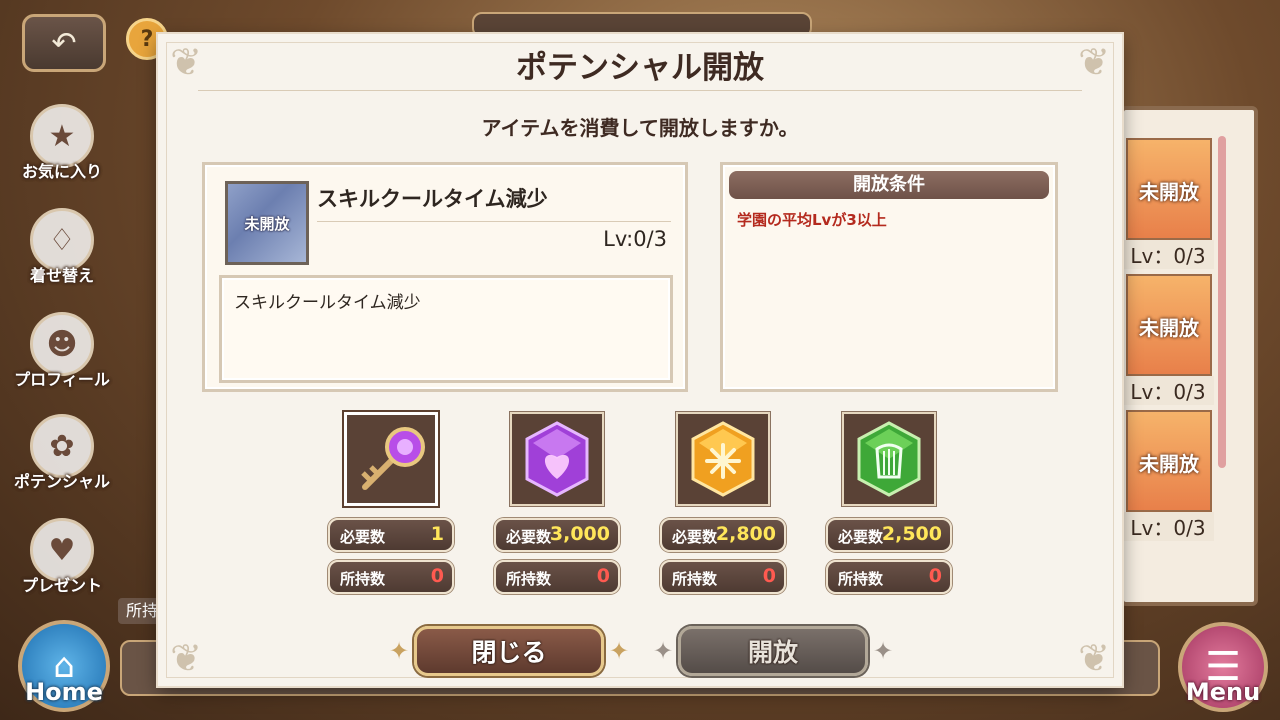 The image size is (1280, 720). Describe the element at coordinates (62, 459) in the screenshot. I see `side-menu-potential: ✿ ポテンシャル` at that location.